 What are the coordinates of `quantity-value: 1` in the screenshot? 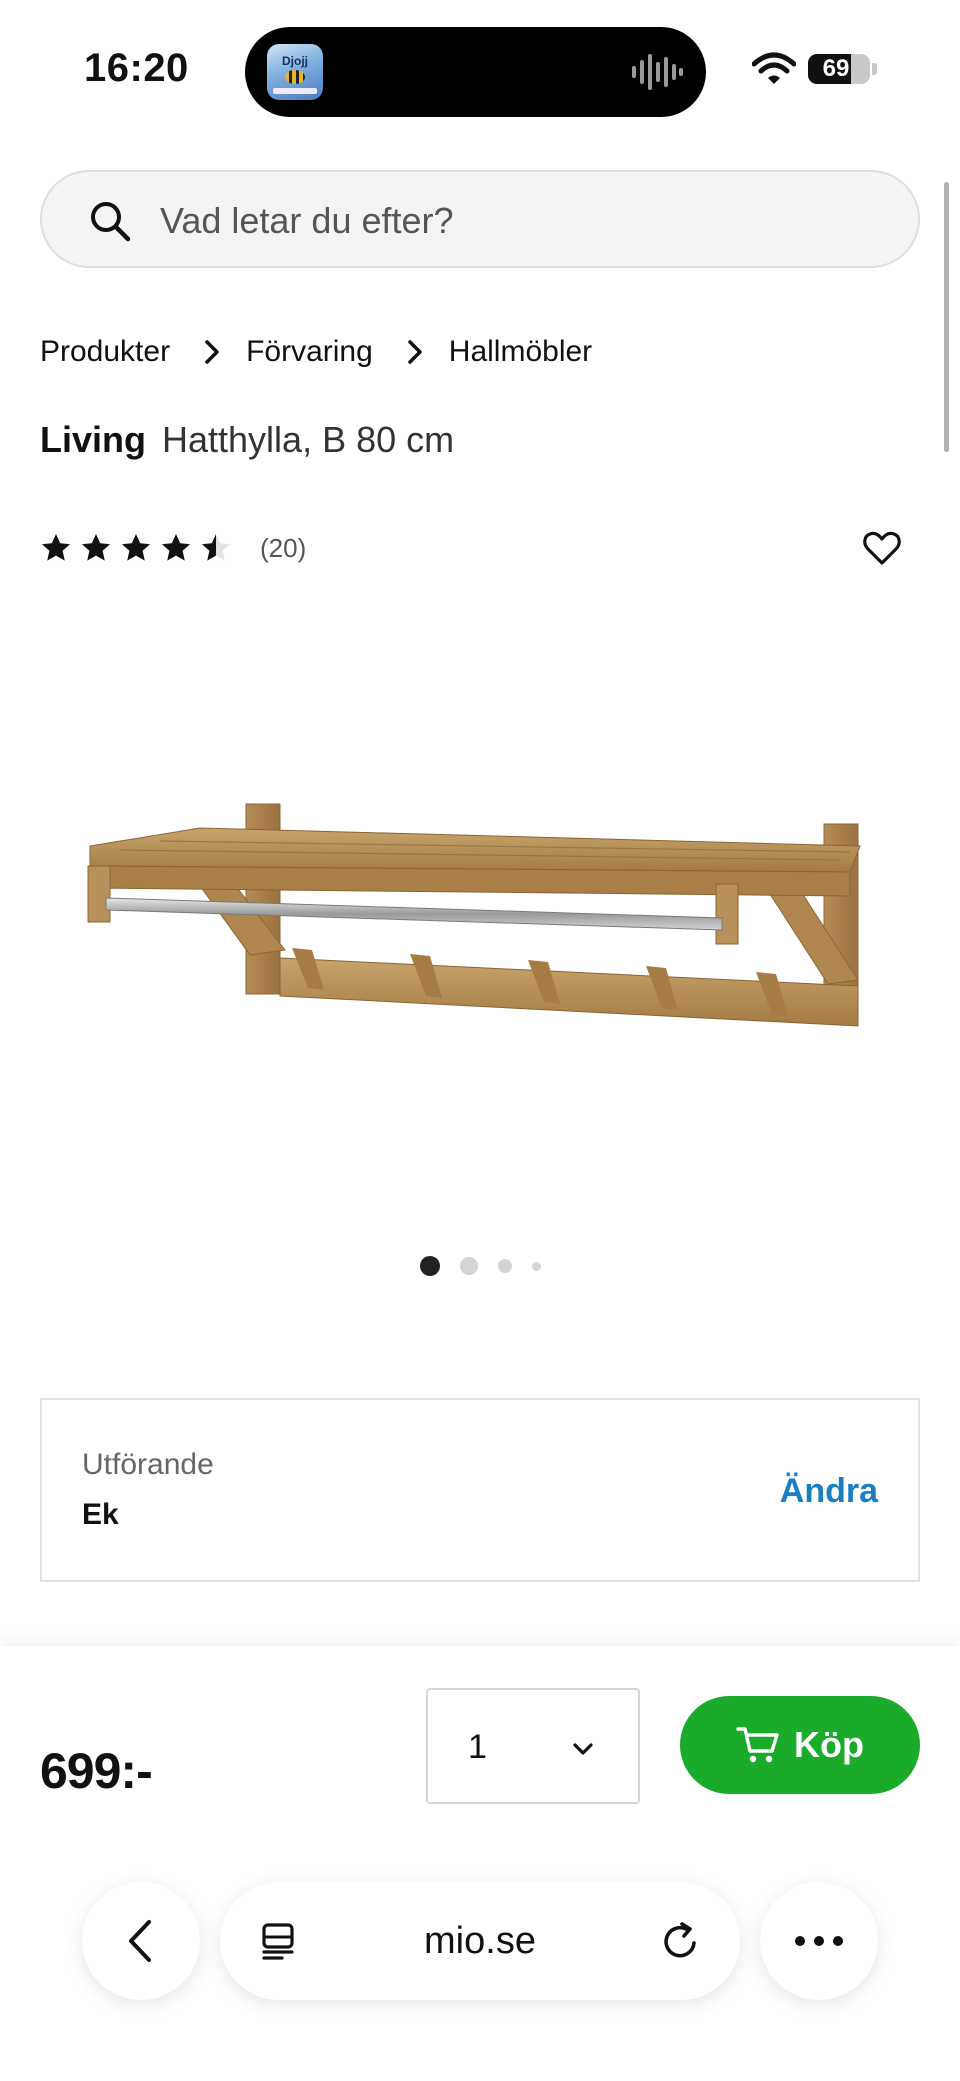 It's located at (477, 1747).